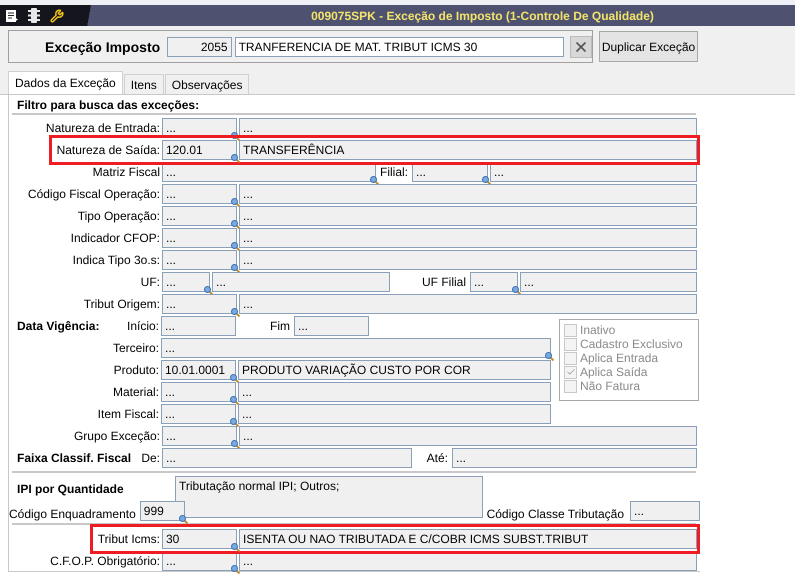  What do you see at coordinates (199, 539) in the screenshot?
I see `text-field: 30` at bounding box center [199, 539].